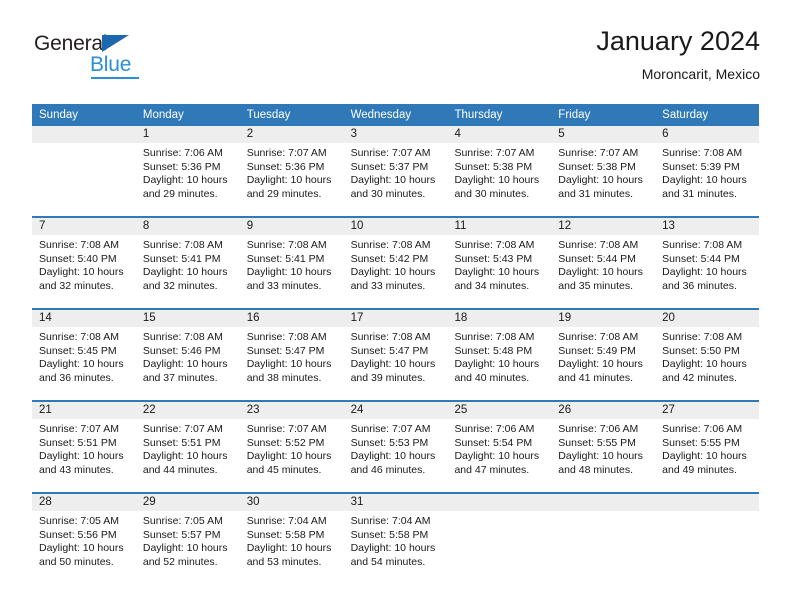 This screenshot has height=612, width=792. Describe the element at coordinates (701, 166) in the screenshot. I see `day-detail-line: Sunset: 5:39 PM` at that location.